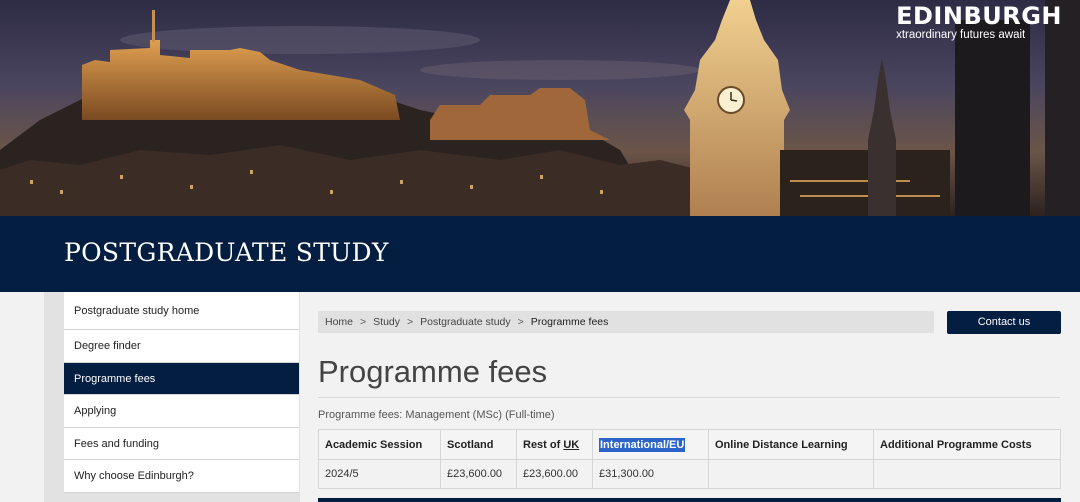  I want to click on sidebar-item-fees-and-funding: Fees and funding, so click(181, 443).